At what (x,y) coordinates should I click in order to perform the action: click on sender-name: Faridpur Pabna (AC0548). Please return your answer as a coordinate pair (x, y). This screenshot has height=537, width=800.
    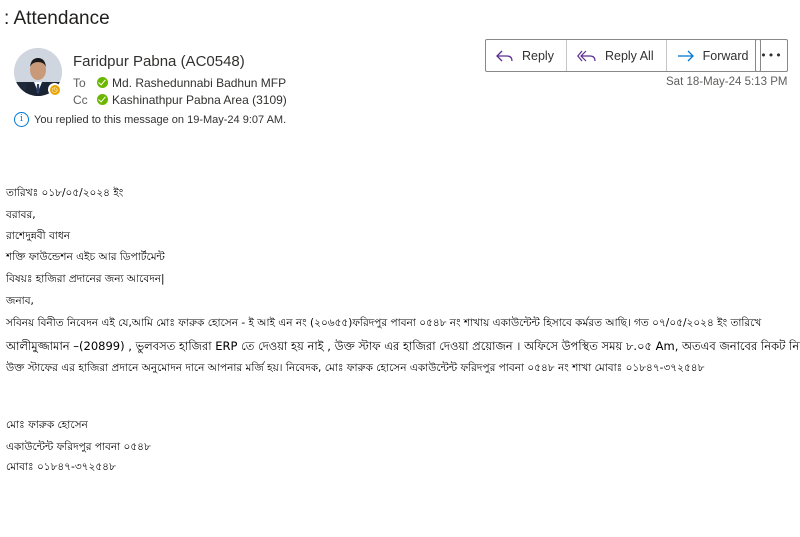
    Looking at the image, I should click on (159, 61).